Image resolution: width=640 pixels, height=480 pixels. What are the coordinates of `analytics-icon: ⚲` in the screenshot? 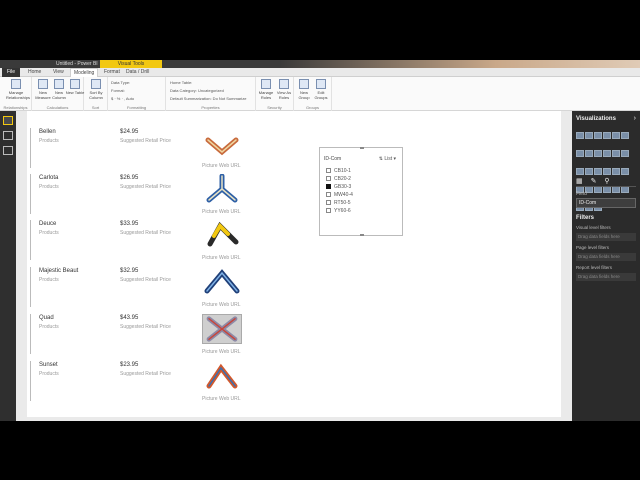 It's located at (606, 181).